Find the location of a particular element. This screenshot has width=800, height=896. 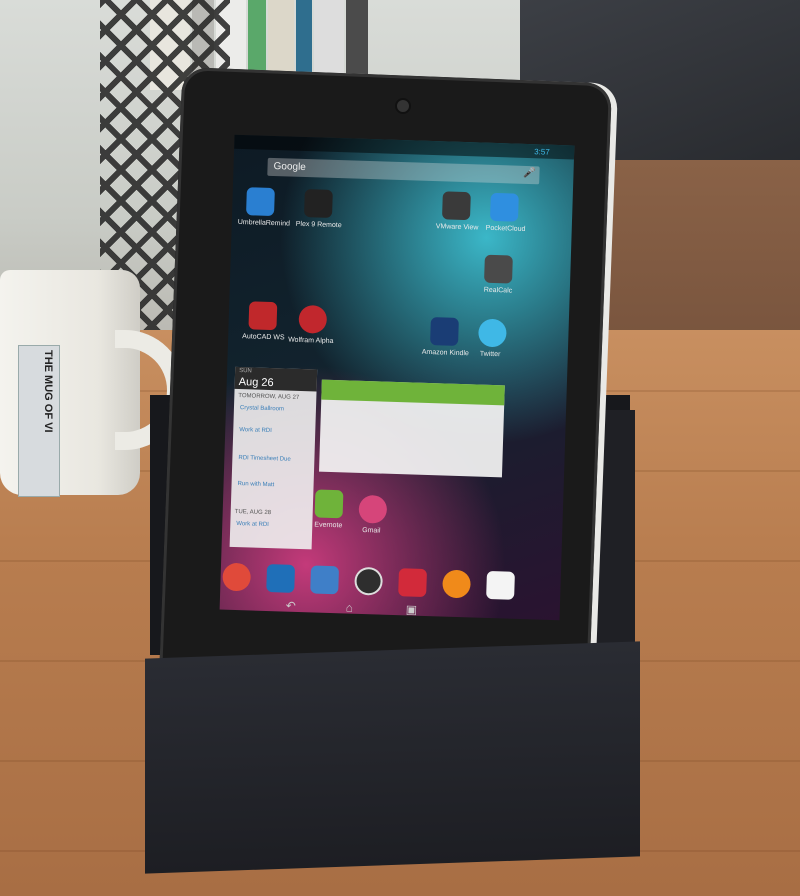

app-label: PocketCloud is located at coordinates (505, 228).